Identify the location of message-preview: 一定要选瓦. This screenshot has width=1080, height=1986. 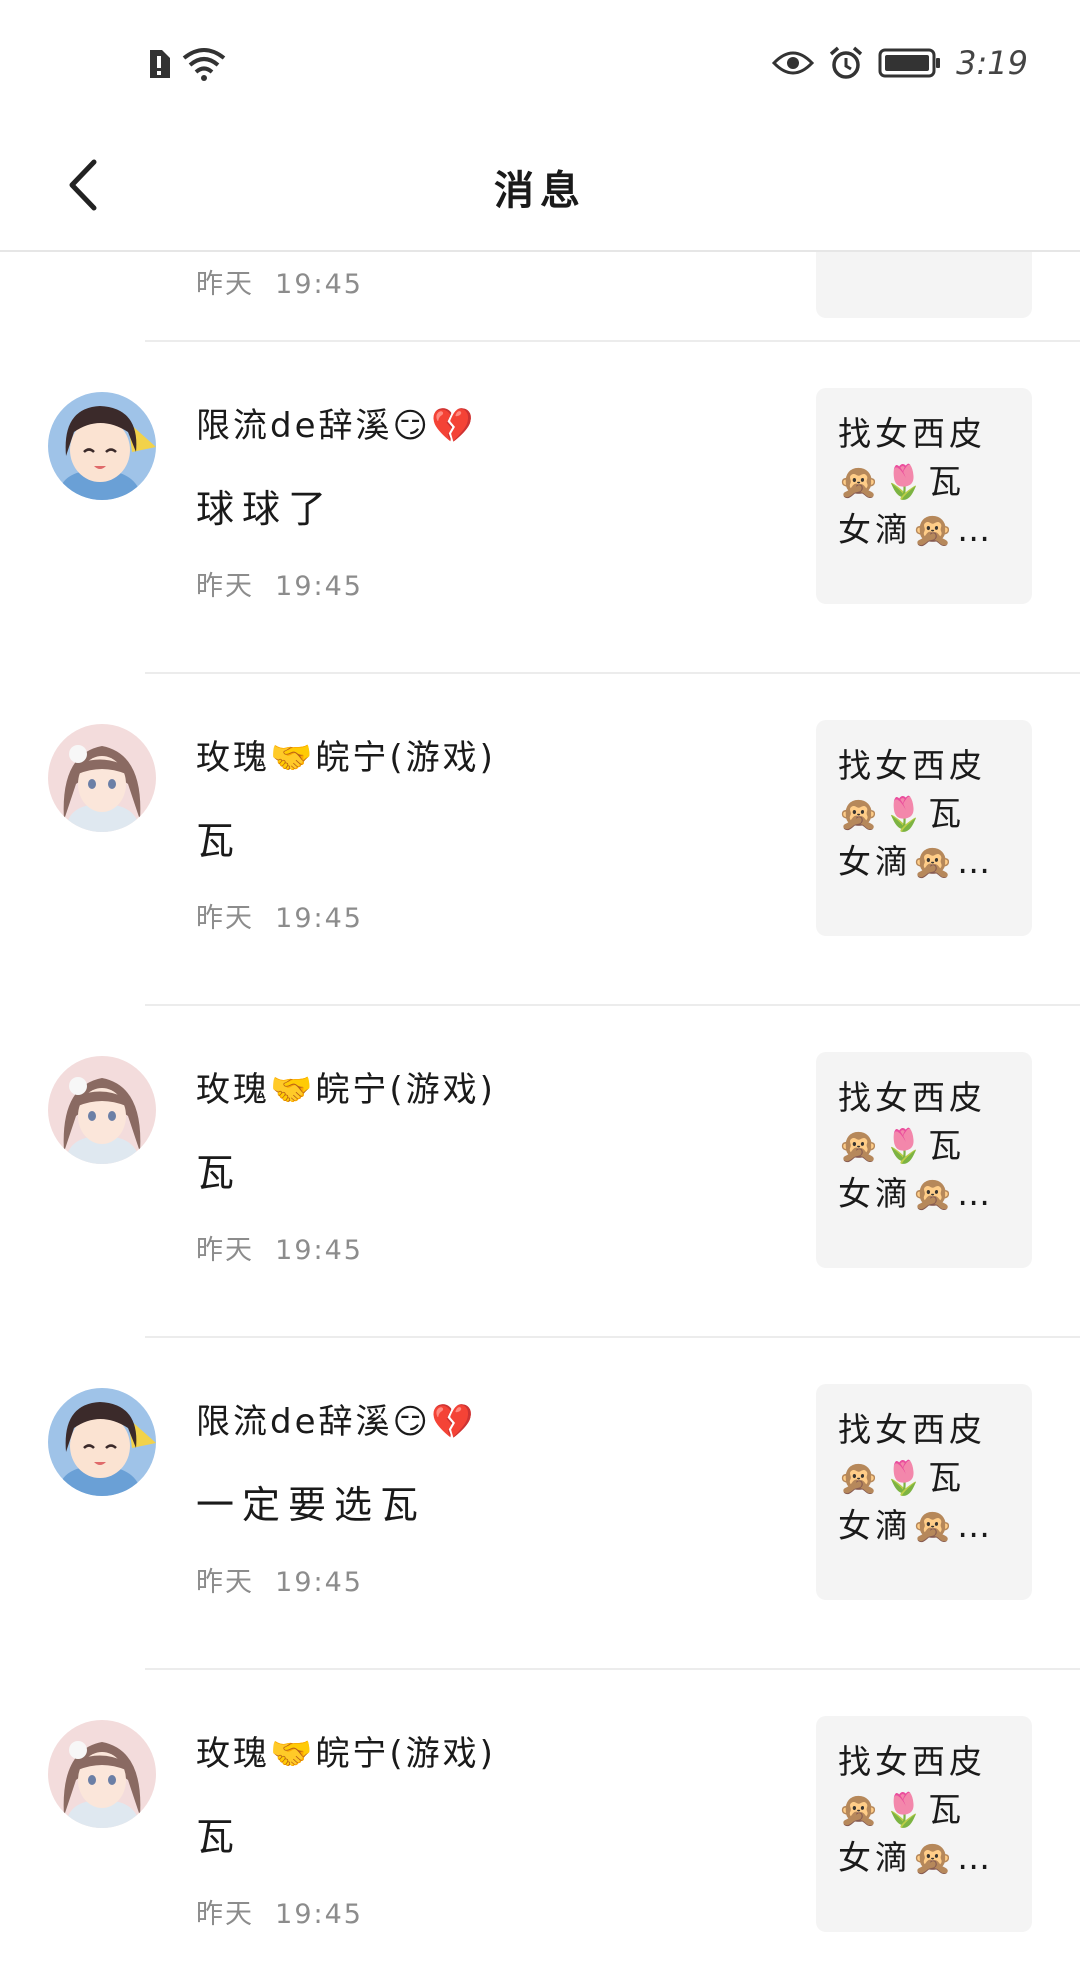
(311, 1505).